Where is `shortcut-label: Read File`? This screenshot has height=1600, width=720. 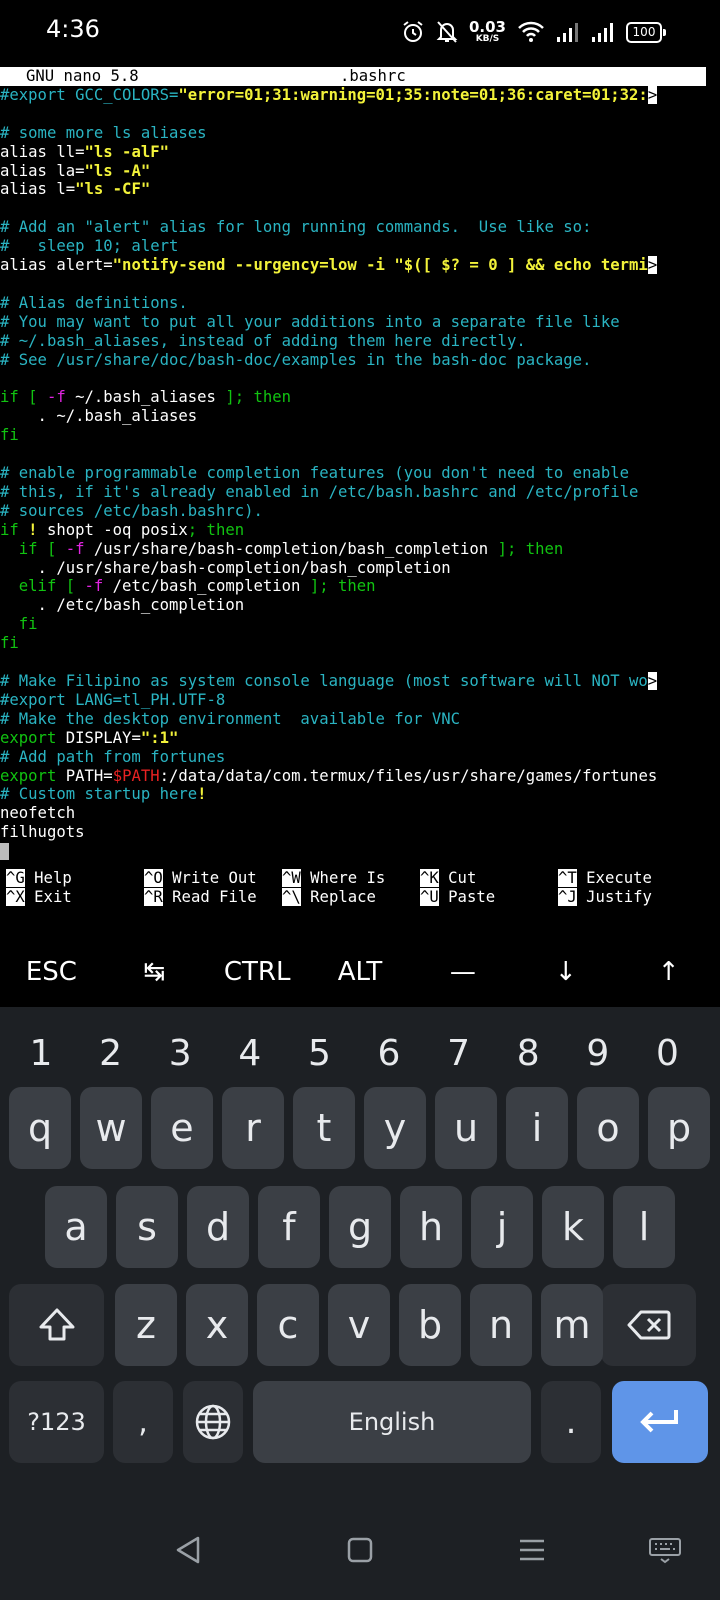 shortcut-label: Read File is located at coordinates (214, 897).